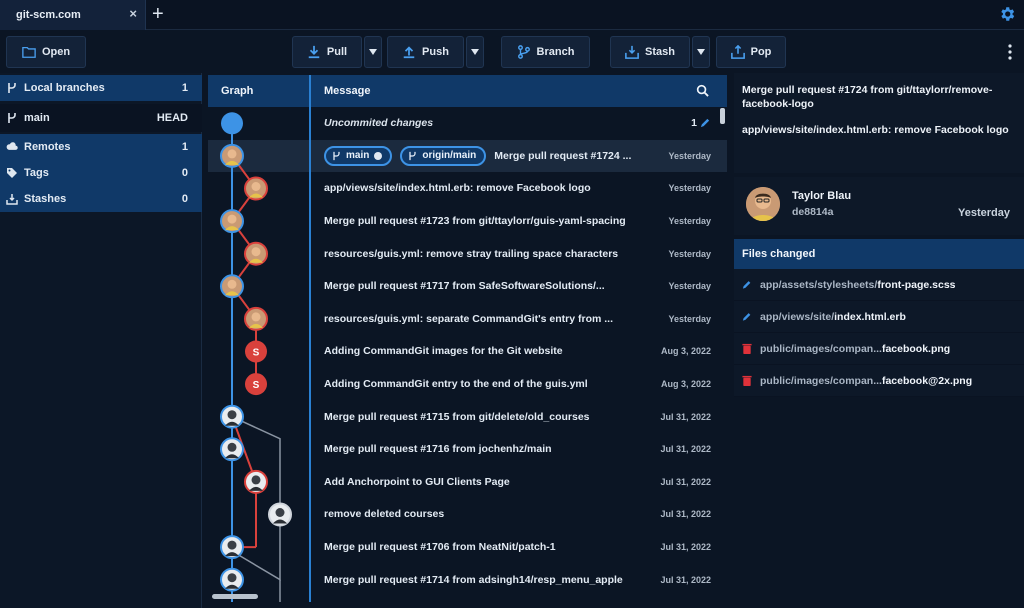 Image resolution: width=1024 pixels, height=608 pixels. What do you see at coordinates (409, 52) in the screenshot?
I see `upload-icon` at bounding box center [409, 52].